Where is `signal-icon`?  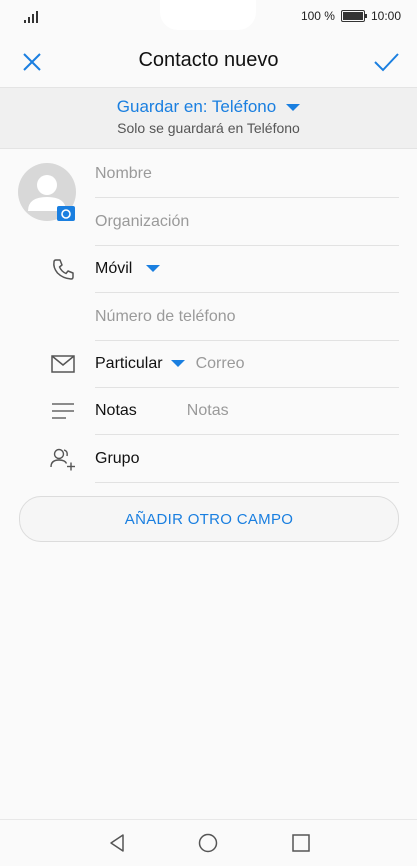
signal-icon is located at coordinates (31, 17).